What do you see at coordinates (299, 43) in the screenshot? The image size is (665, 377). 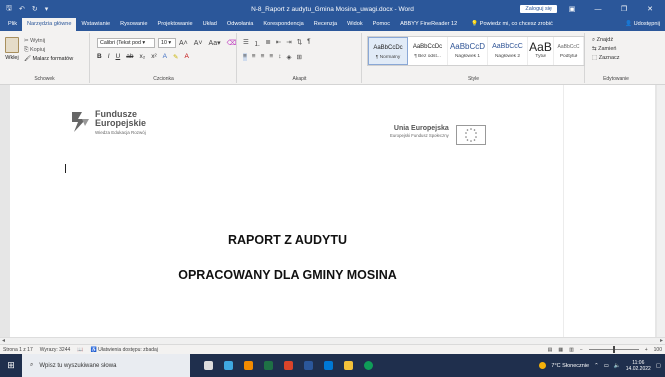 I see `sort-icon: ⇅` at bounding box center [299, 43].